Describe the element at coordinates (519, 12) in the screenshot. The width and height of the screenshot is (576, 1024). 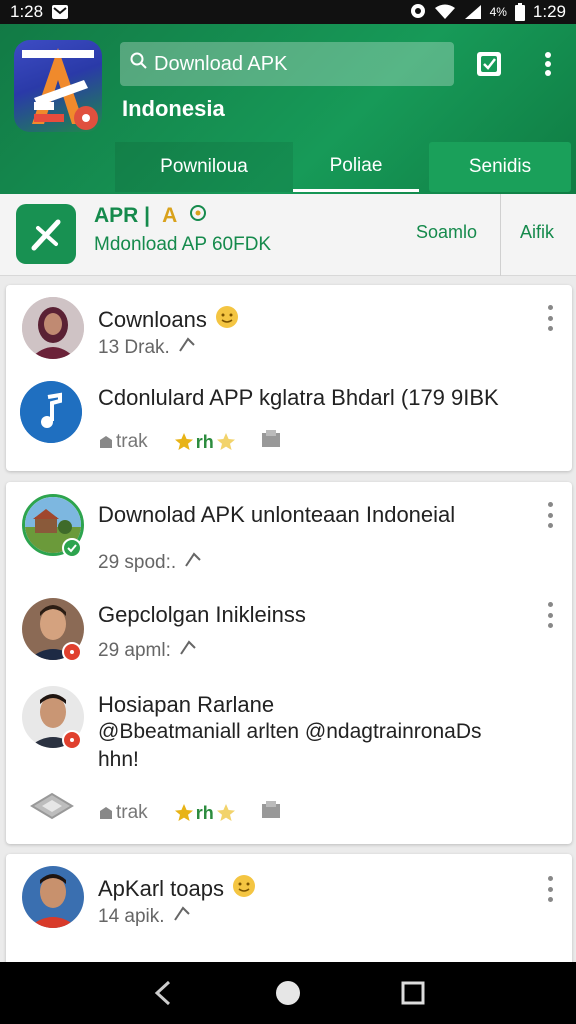
I see `battery-icon` at that location.